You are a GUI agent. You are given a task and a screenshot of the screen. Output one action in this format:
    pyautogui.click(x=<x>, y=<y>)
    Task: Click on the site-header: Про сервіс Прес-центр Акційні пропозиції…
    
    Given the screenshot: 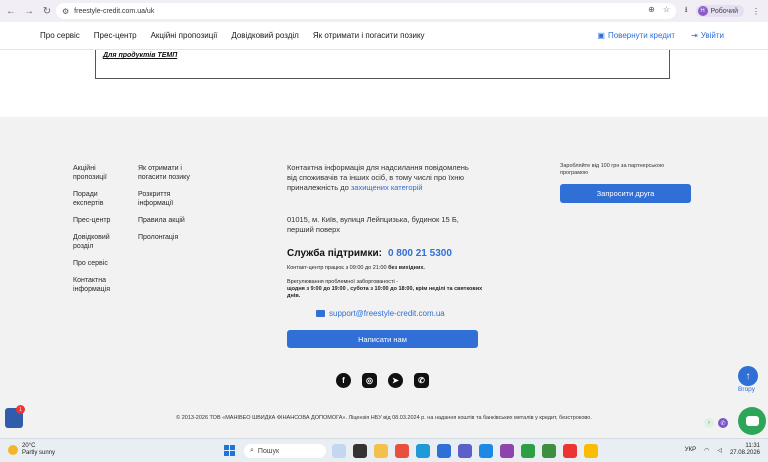 What is the action you would take?
    pyautogui.click(x=384, y=36)
    